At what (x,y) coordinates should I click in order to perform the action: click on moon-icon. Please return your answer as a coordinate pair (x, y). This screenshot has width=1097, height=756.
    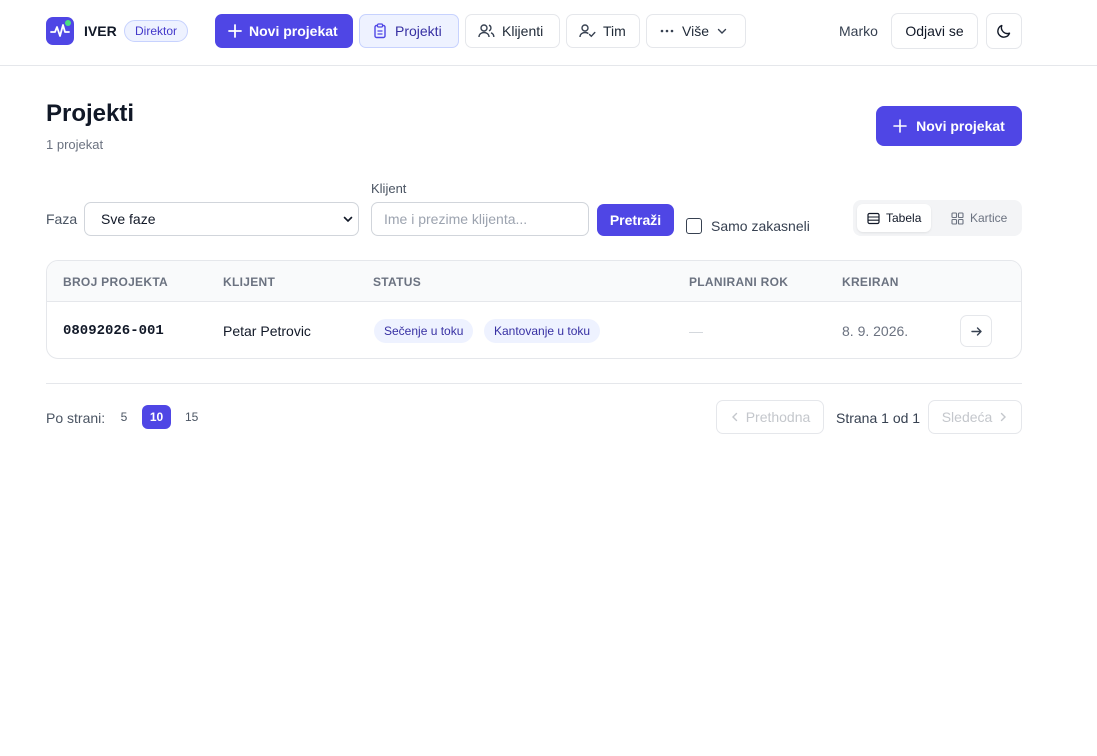
    Looking at the image, I should click on (1004, 31).